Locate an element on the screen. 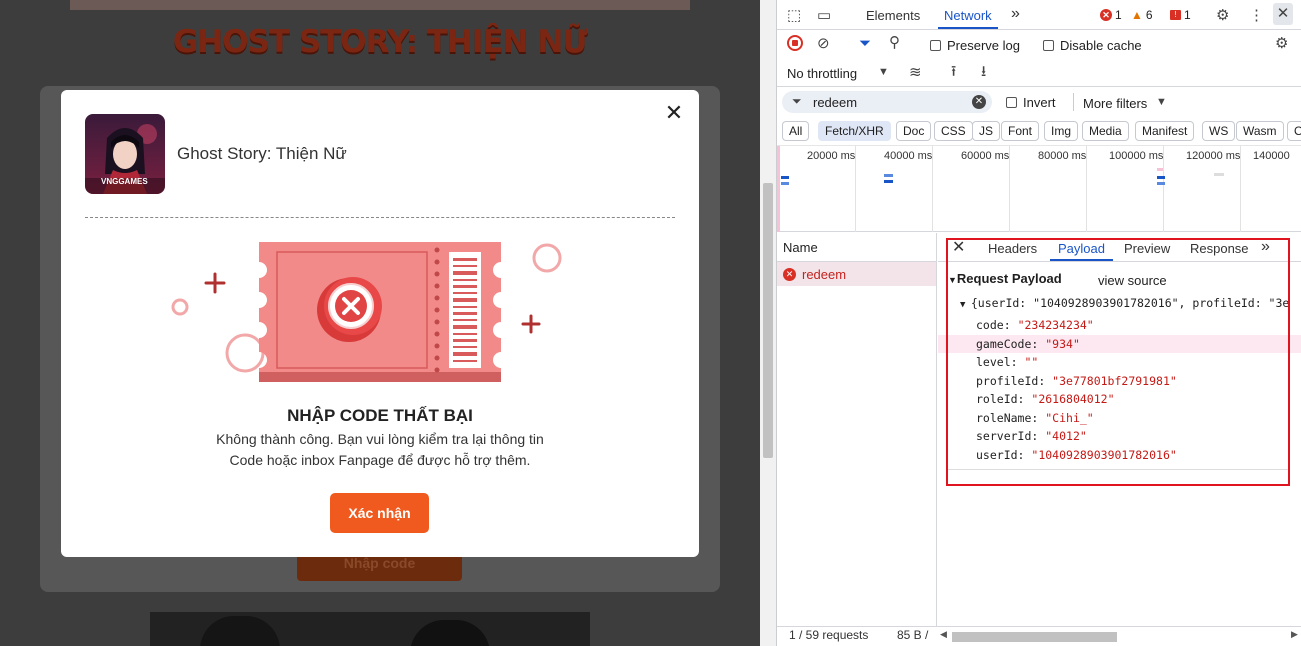 The image size is (1301, 646). timeline-label: 20000 ms is located at coordinates (831, 156).